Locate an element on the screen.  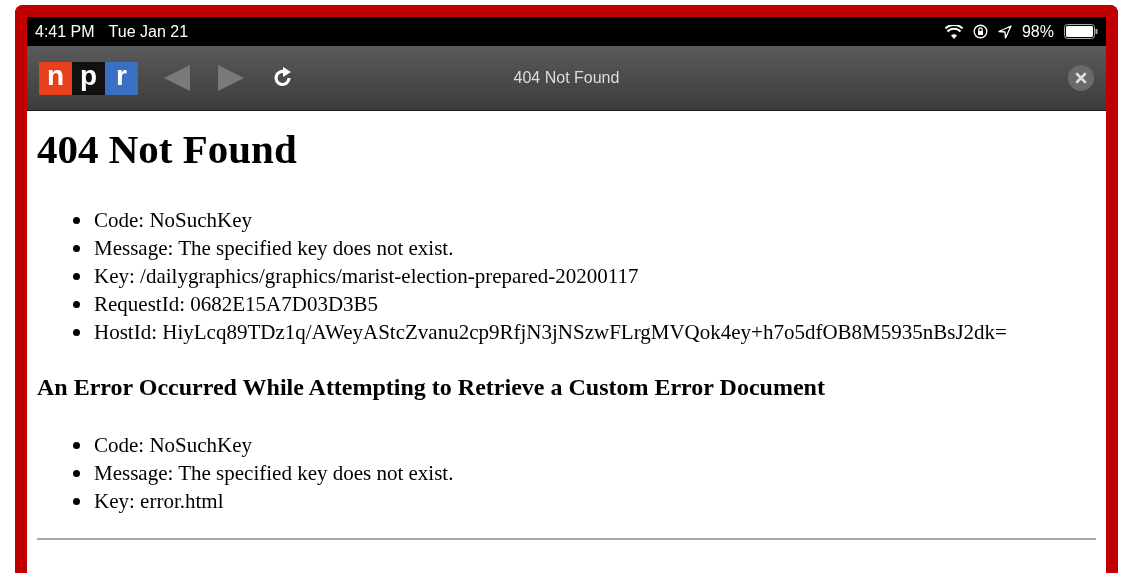
close-button is located at coordinates (1081, 78).